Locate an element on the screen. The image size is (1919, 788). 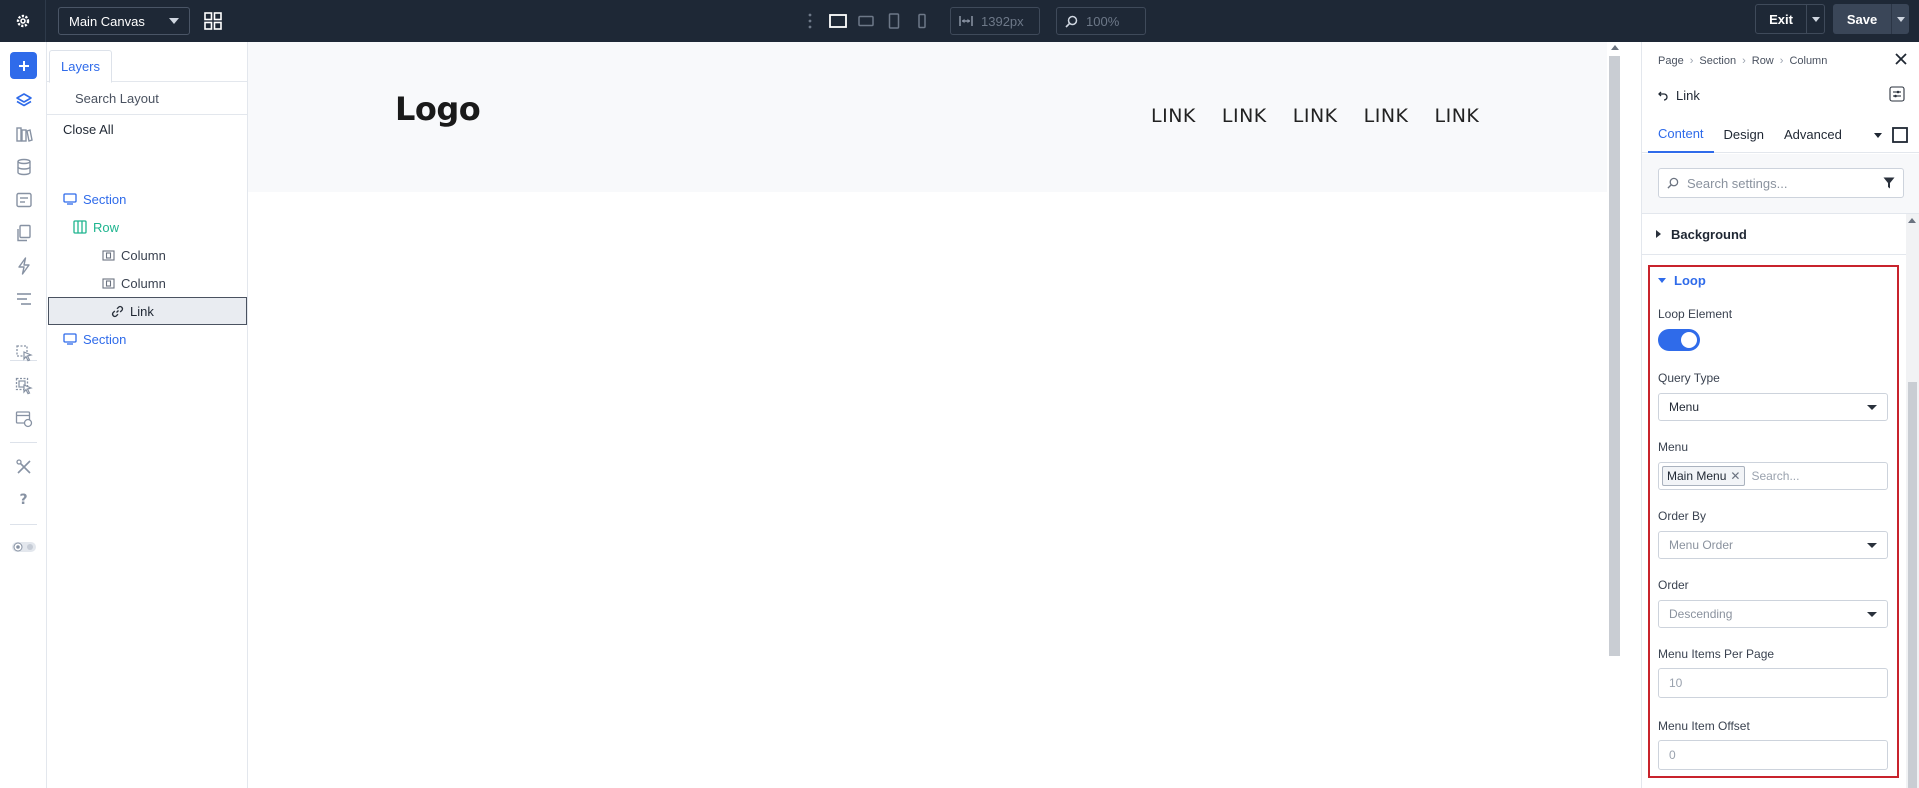
device-toolbar: 1392px 100% is located at coordinates (971, 21).